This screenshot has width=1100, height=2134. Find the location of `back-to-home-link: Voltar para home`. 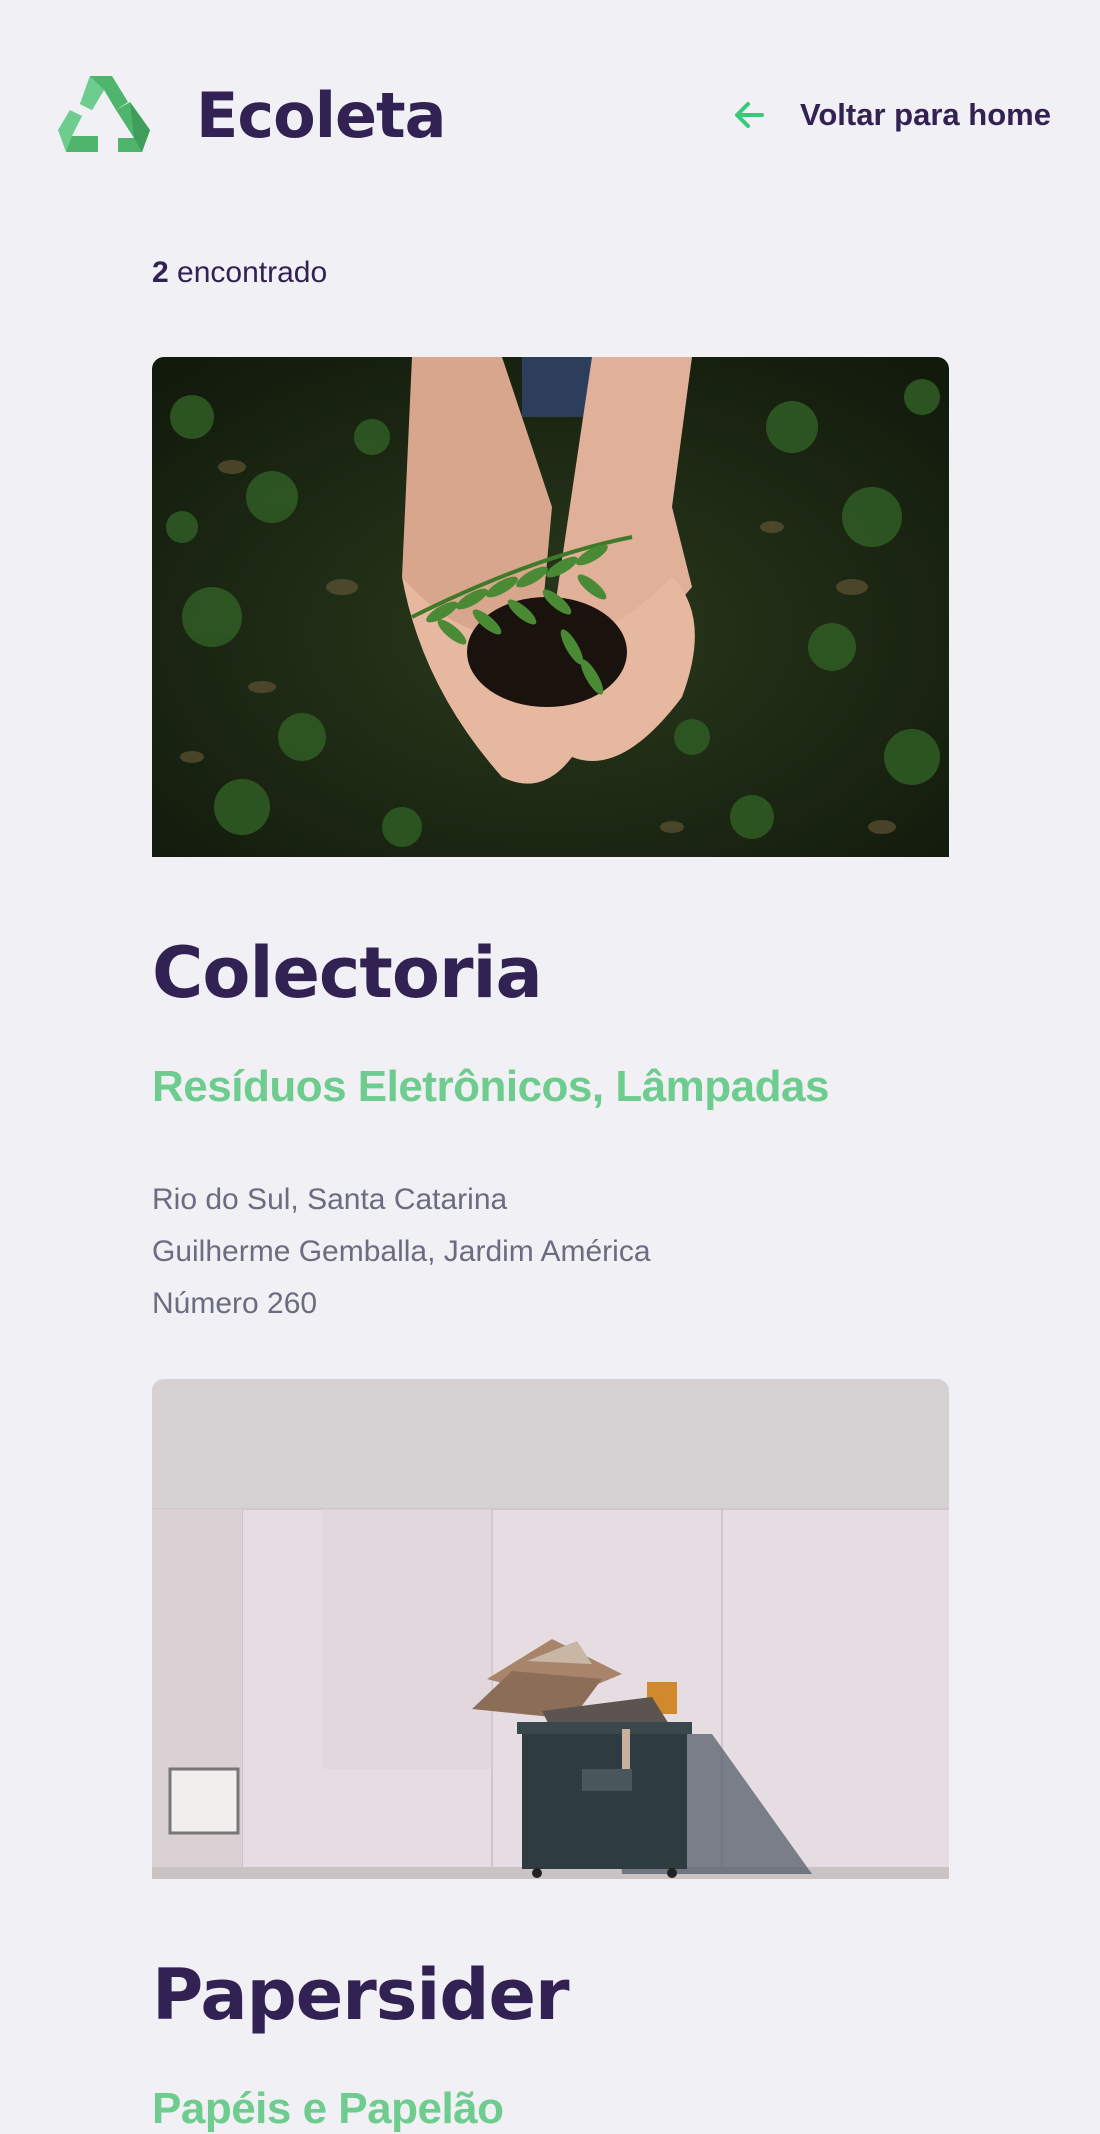

back-to-home-link: Voltar para home is located at coordinates (890, 115).